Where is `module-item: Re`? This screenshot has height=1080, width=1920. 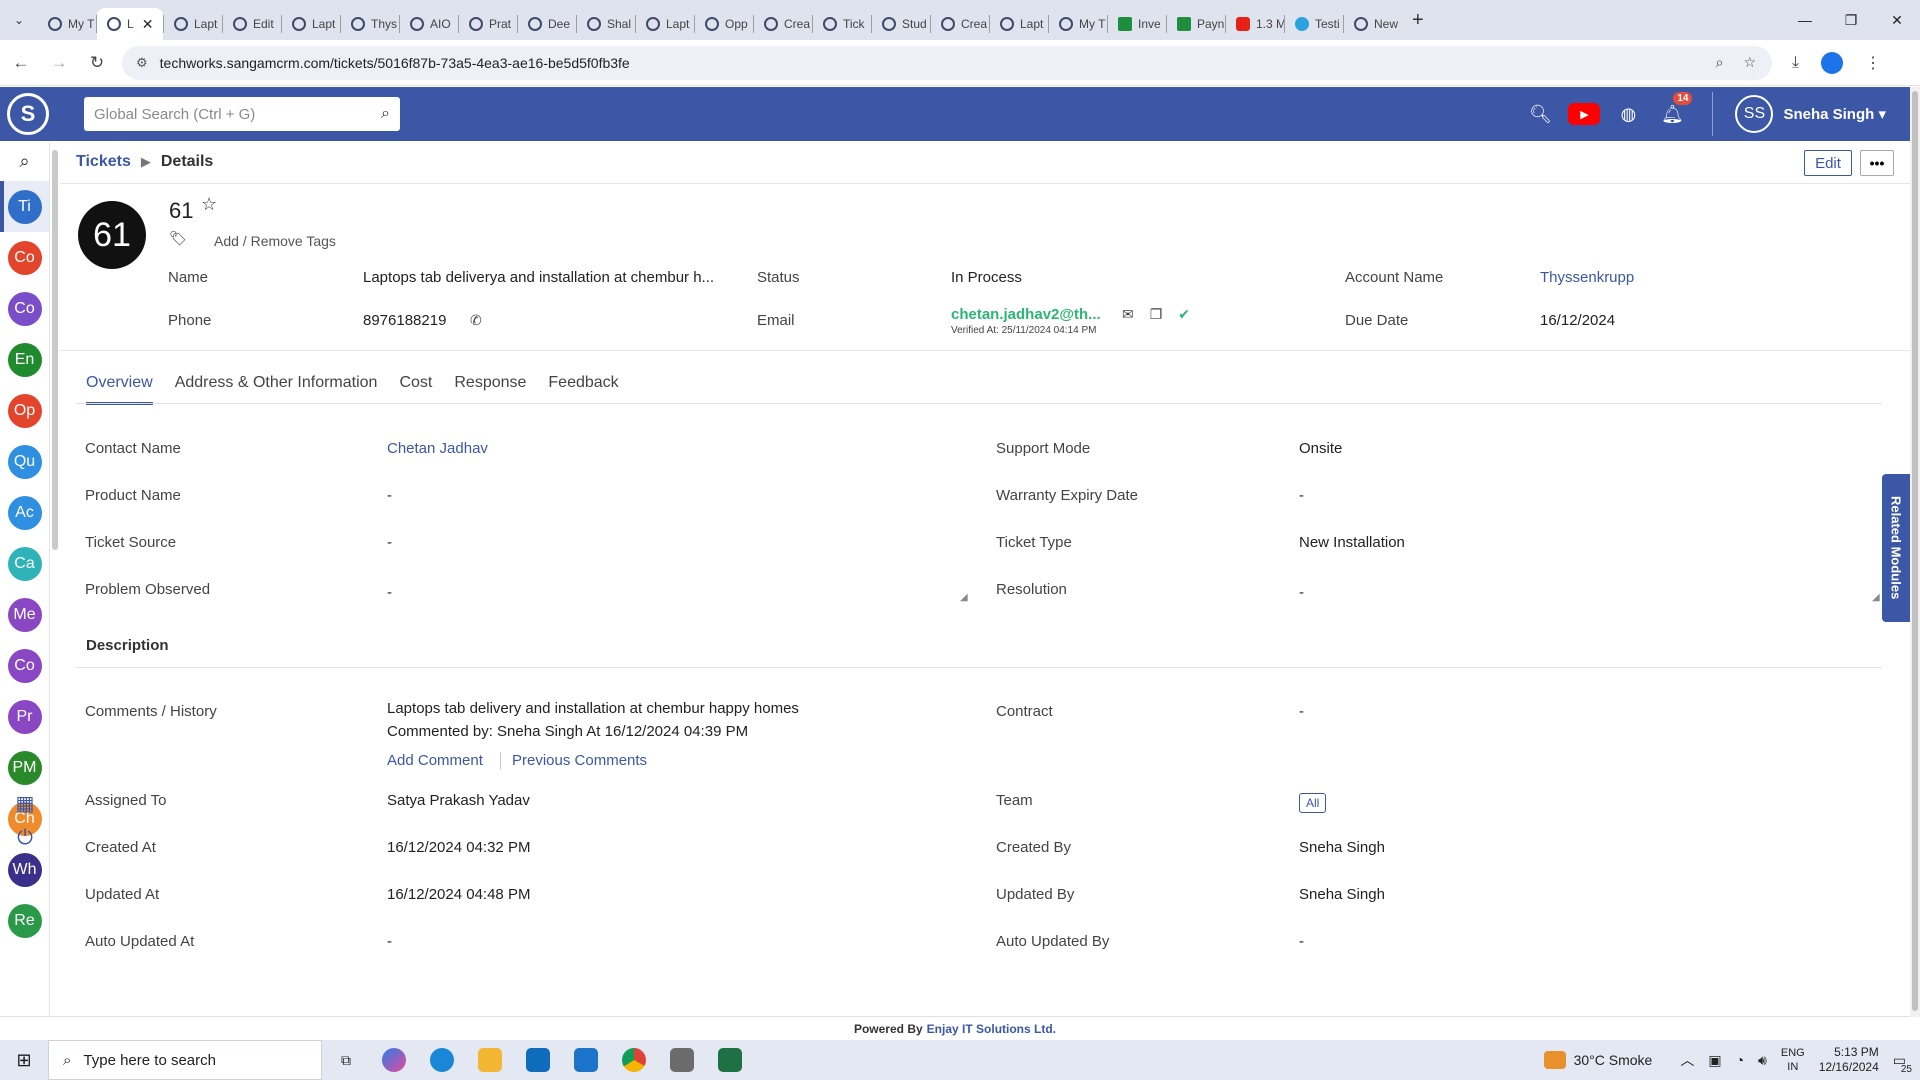 module-item: Re is located at coordinates (24, 920).